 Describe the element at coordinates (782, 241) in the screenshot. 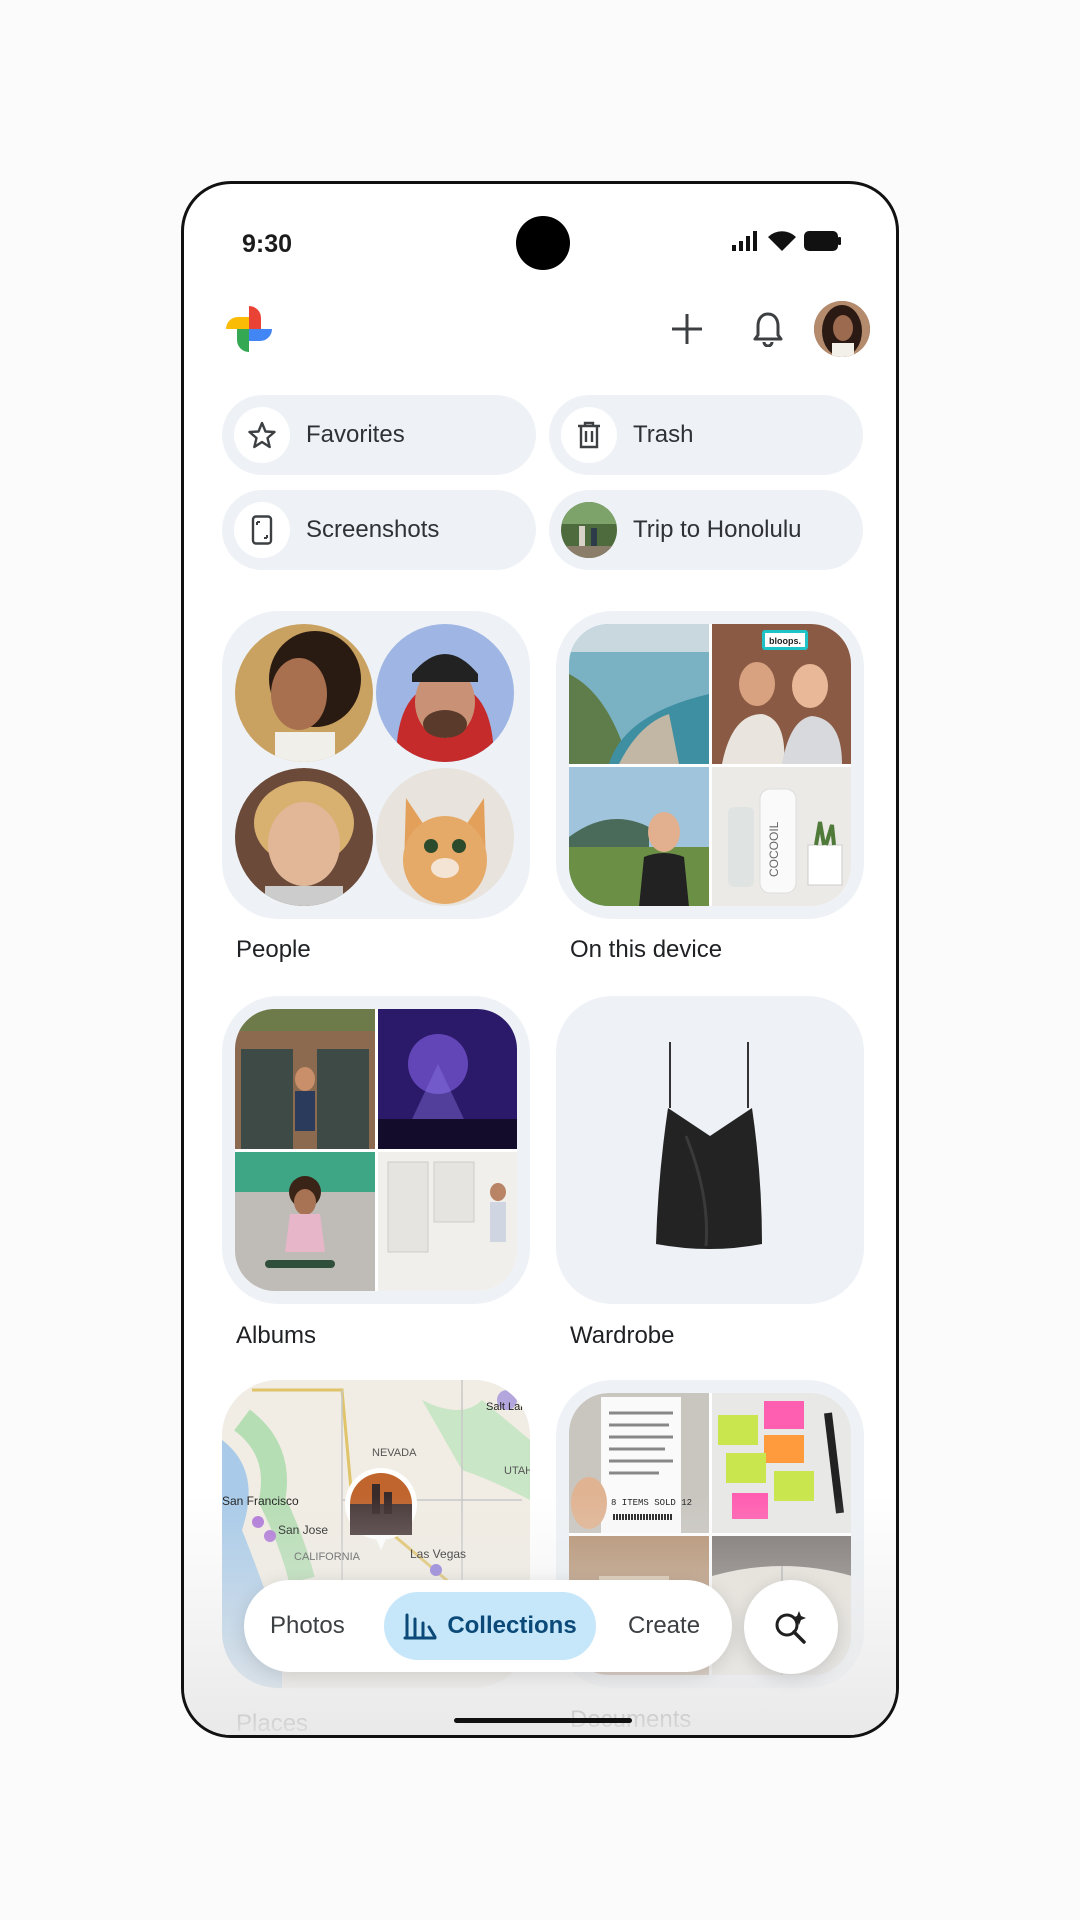

I see `wifi-icon` at that location.